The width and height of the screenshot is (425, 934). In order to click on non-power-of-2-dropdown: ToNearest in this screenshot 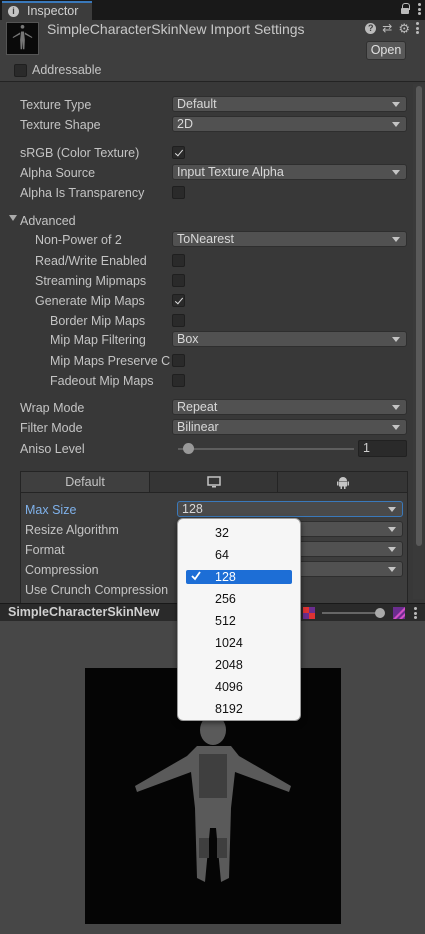, I will do `click(289, 239)`.